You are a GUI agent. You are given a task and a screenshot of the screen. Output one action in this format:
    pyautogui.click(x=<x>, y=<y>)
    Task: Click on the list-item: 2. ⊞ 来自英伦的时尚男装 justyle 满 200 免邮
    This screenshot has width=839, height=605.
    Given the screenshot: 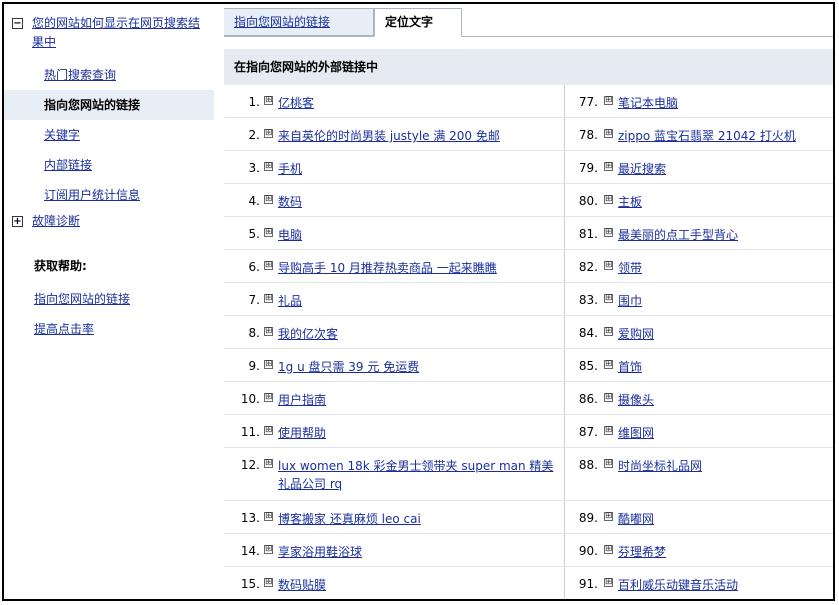 What is the action you would take?
    pyautogui.click(x=394, y=134)
    